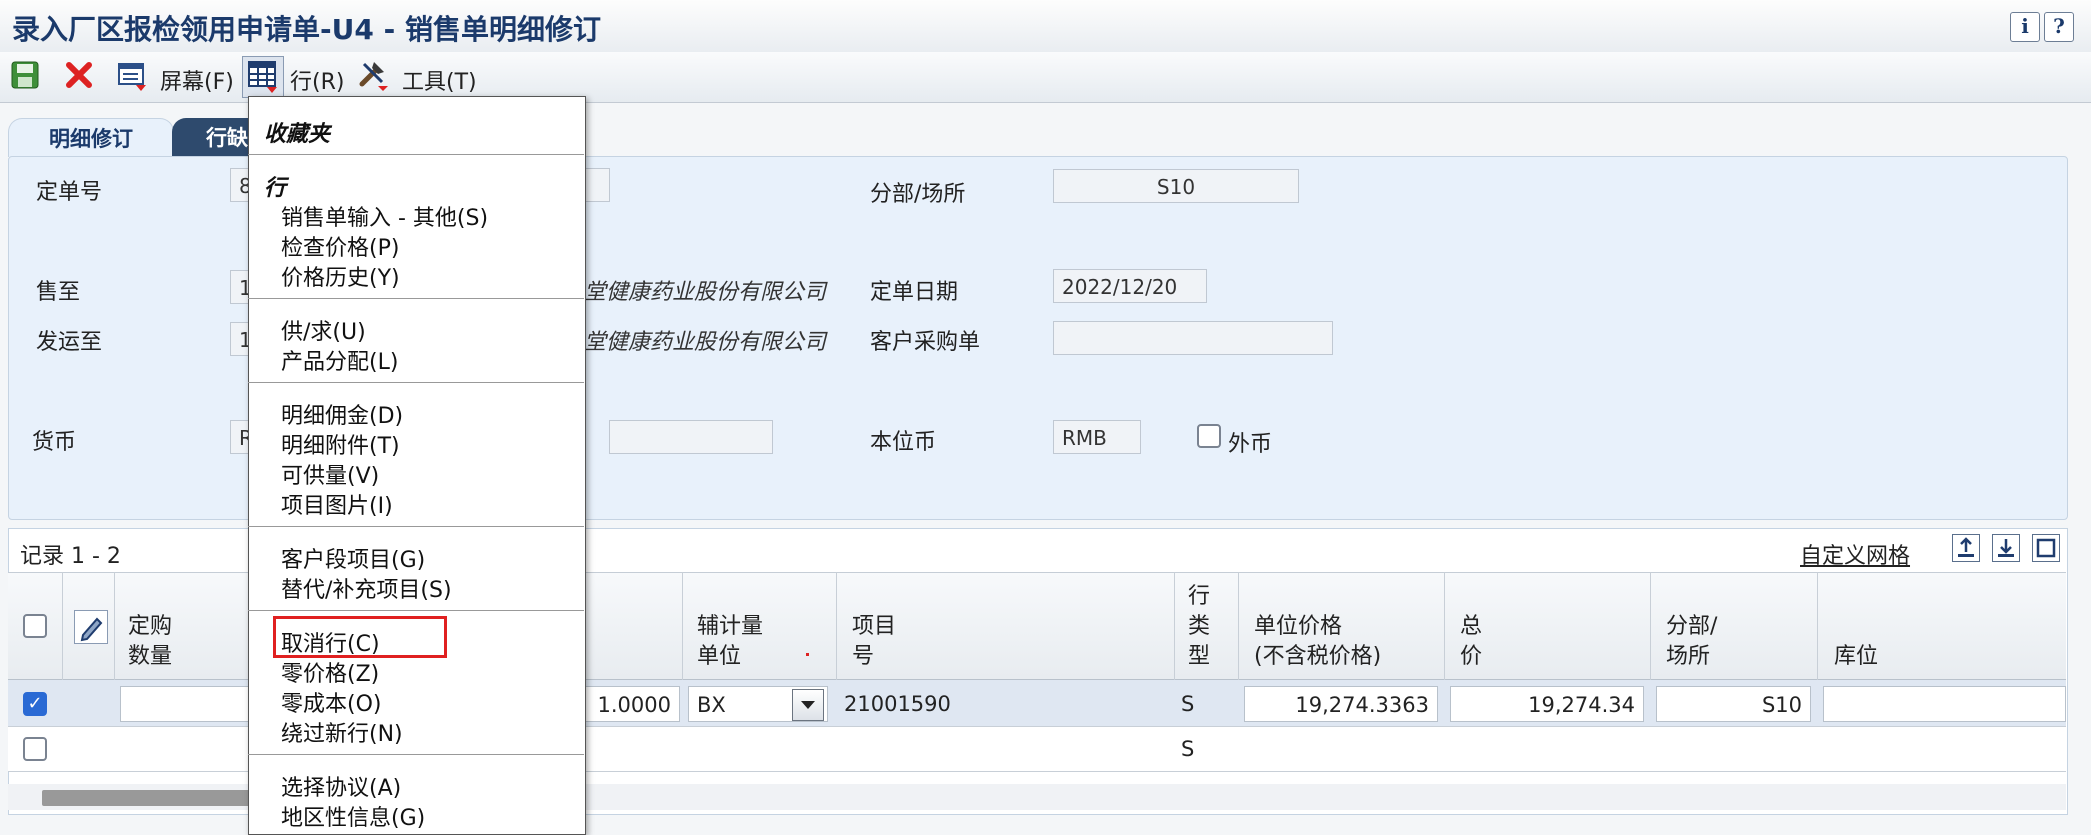  What do you see at coordinates (1966, 548) in the screenshot?
I see `export-icon` at bounding box center [1966, 548].